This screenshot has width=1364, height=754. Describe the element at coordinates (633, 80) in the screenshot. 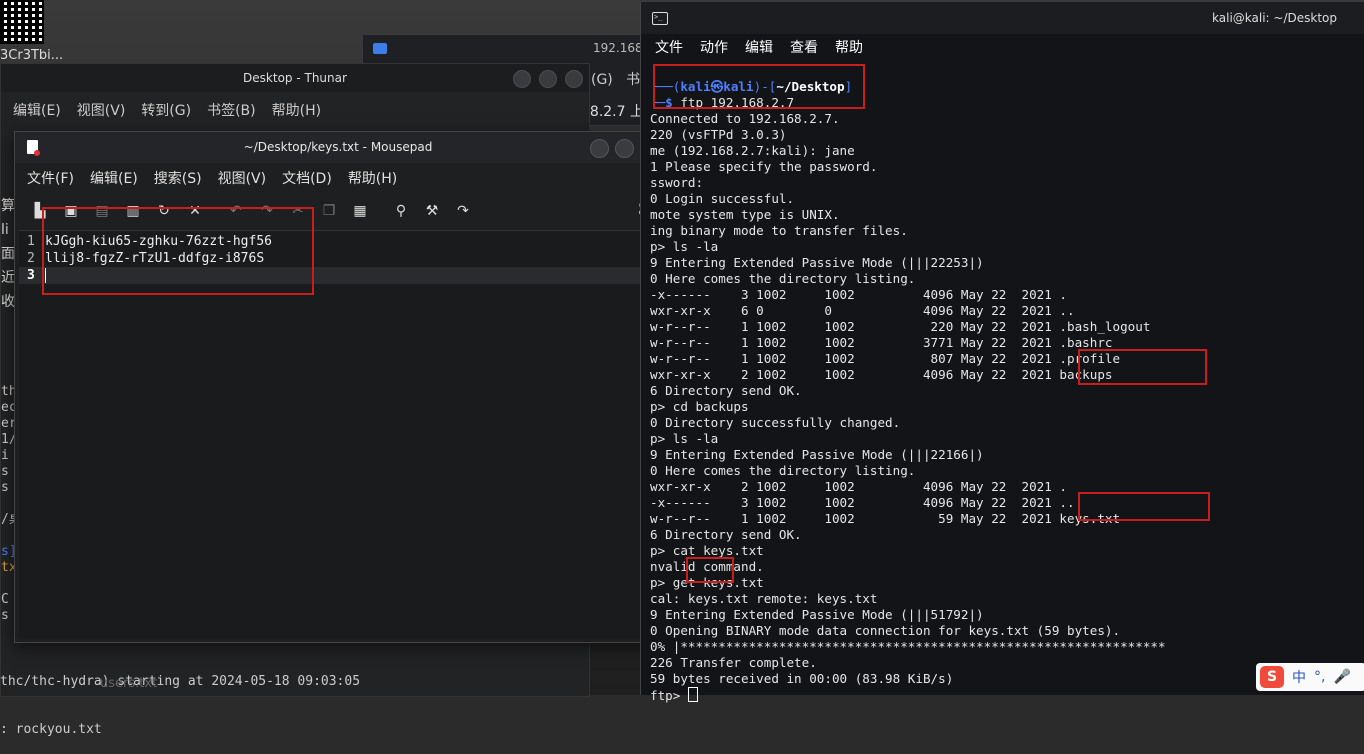

I see `menu-bookmarks: 书` at that location.